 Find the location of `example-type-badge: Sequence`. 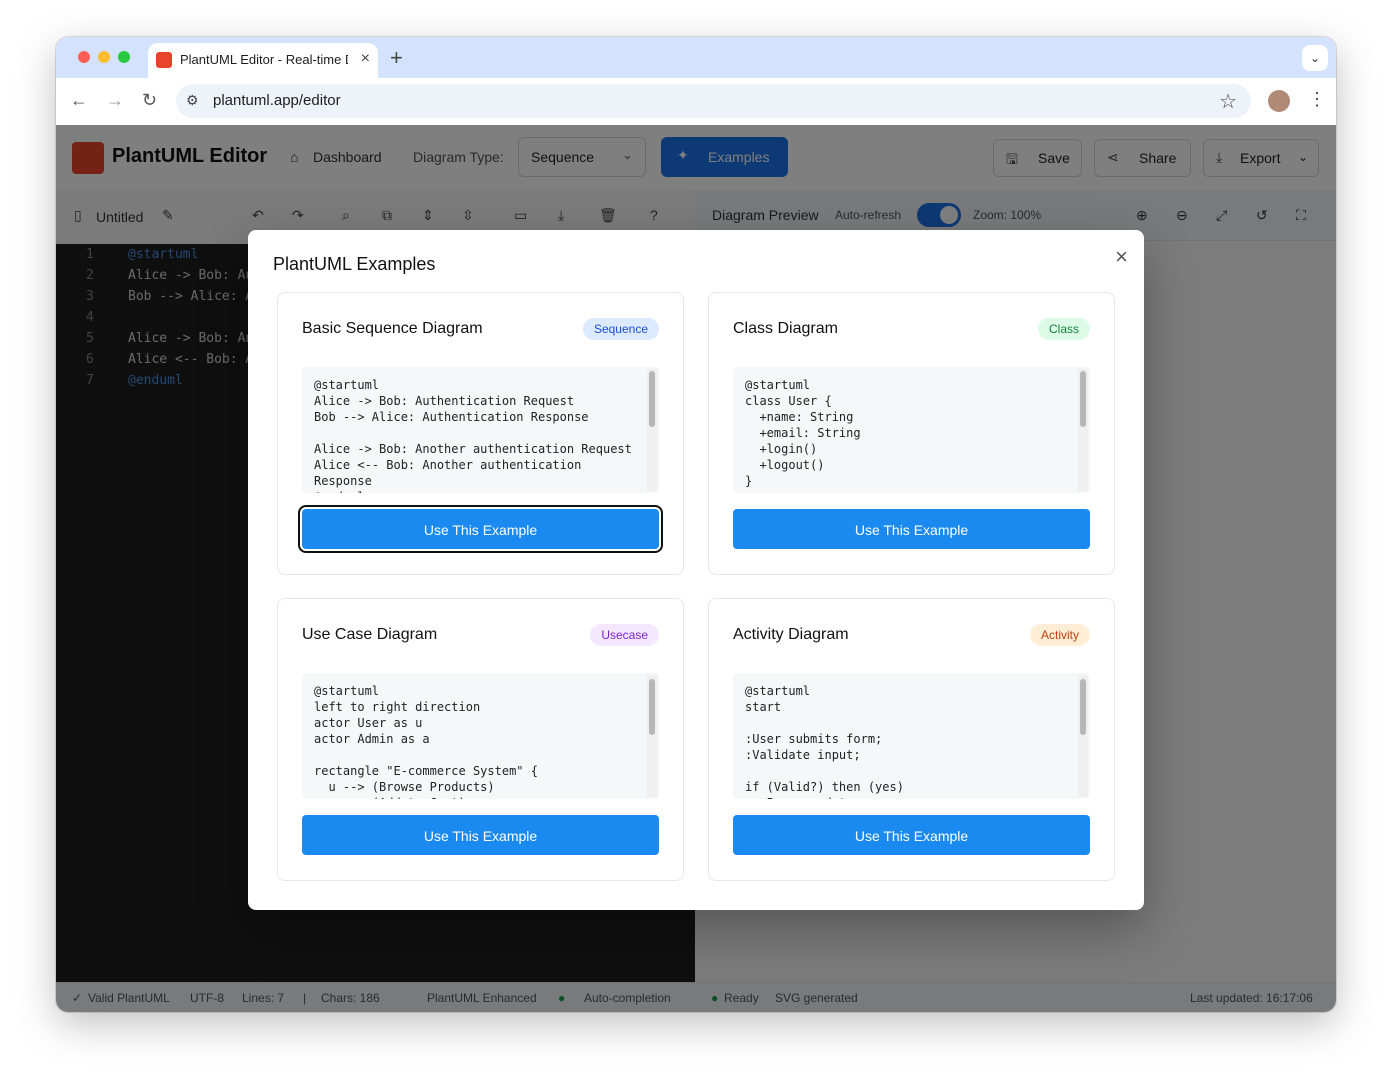

example-type-badge: Sequence is located at coordinates (620, 329).